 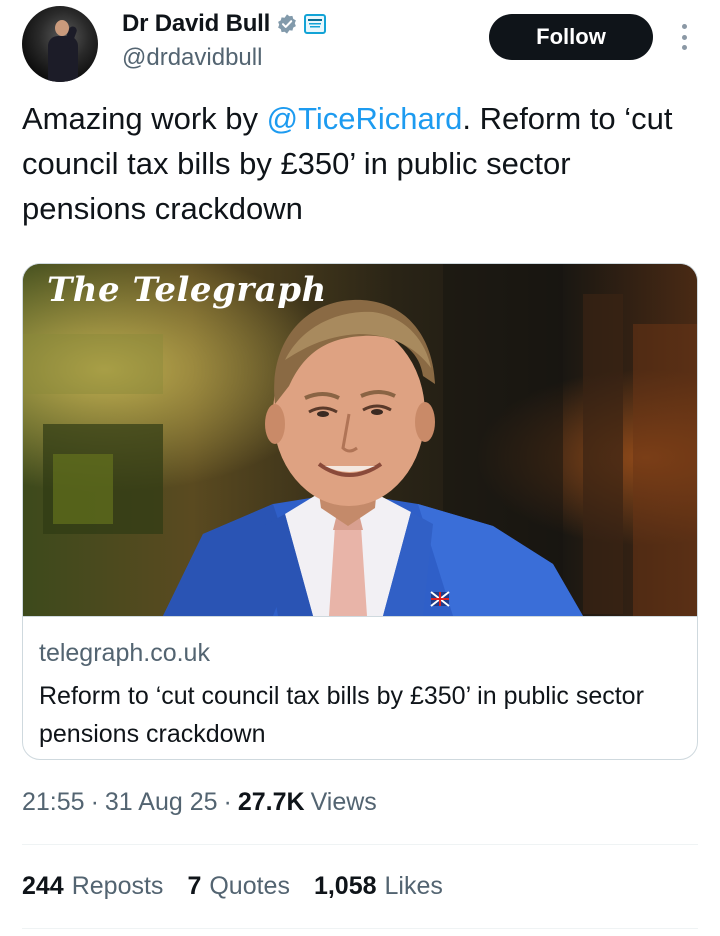 What do you see at coordinates (53, 802) in the screenshot?
I see `tweet-time: 21:55` at bounding box center [53, 802].